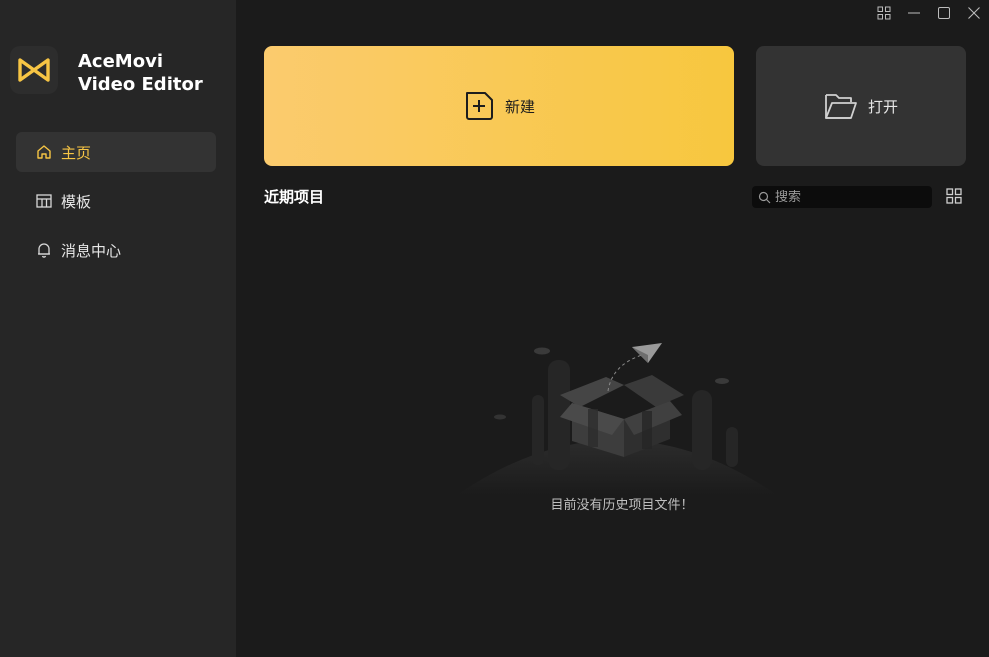  I want to click on open-project-label: 打开, so click(882, 106).